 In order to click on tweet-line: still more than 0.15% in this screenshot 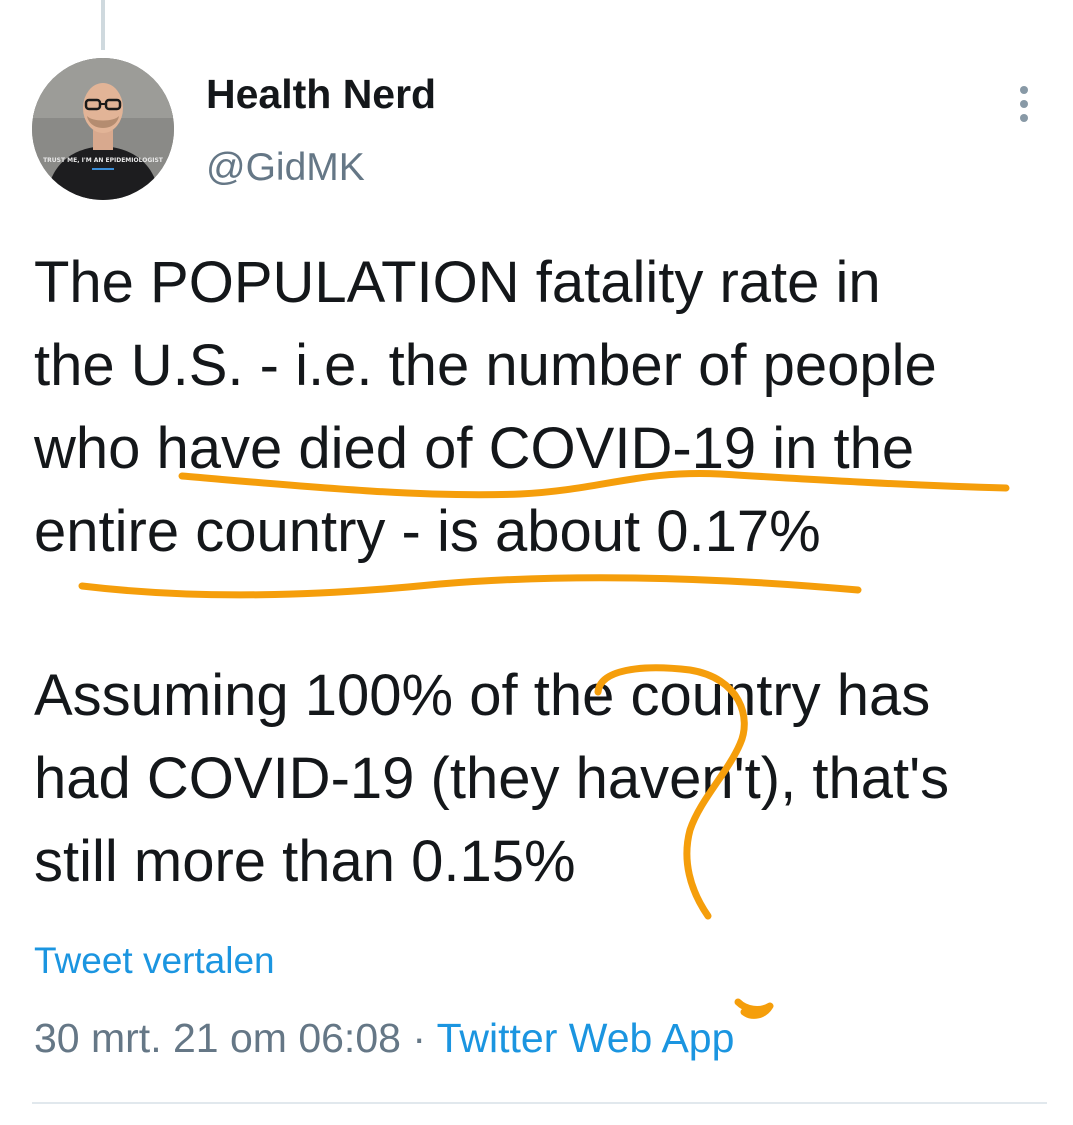, I will do `click(305, 861)`.